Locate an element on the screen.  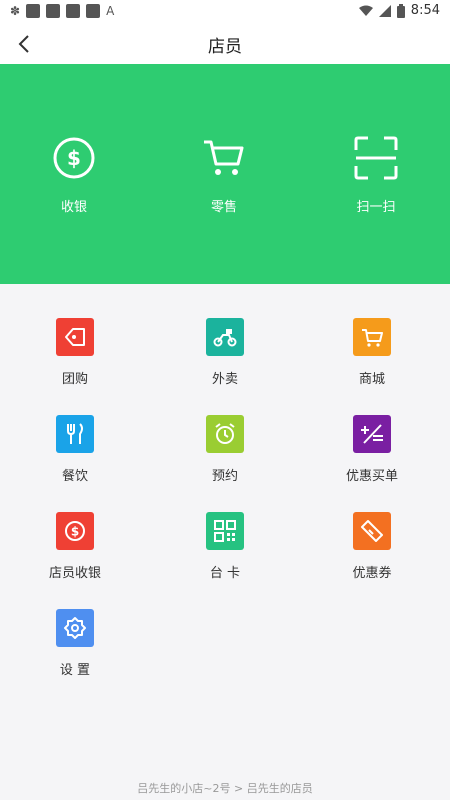
store-breadcrumb: 吕先生的小店~2号 > 吕先生的店员 is located at coordinates (225, 788).